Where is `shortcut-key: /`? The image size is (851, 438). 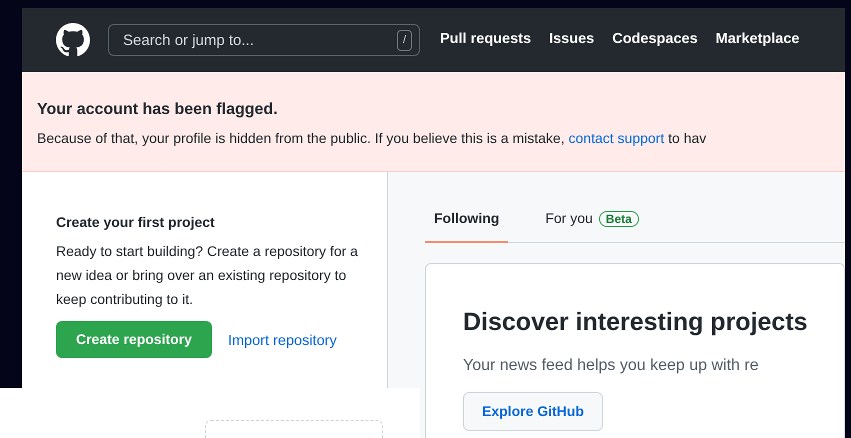
shortcut-key: / is located at coordinates (404, 40).